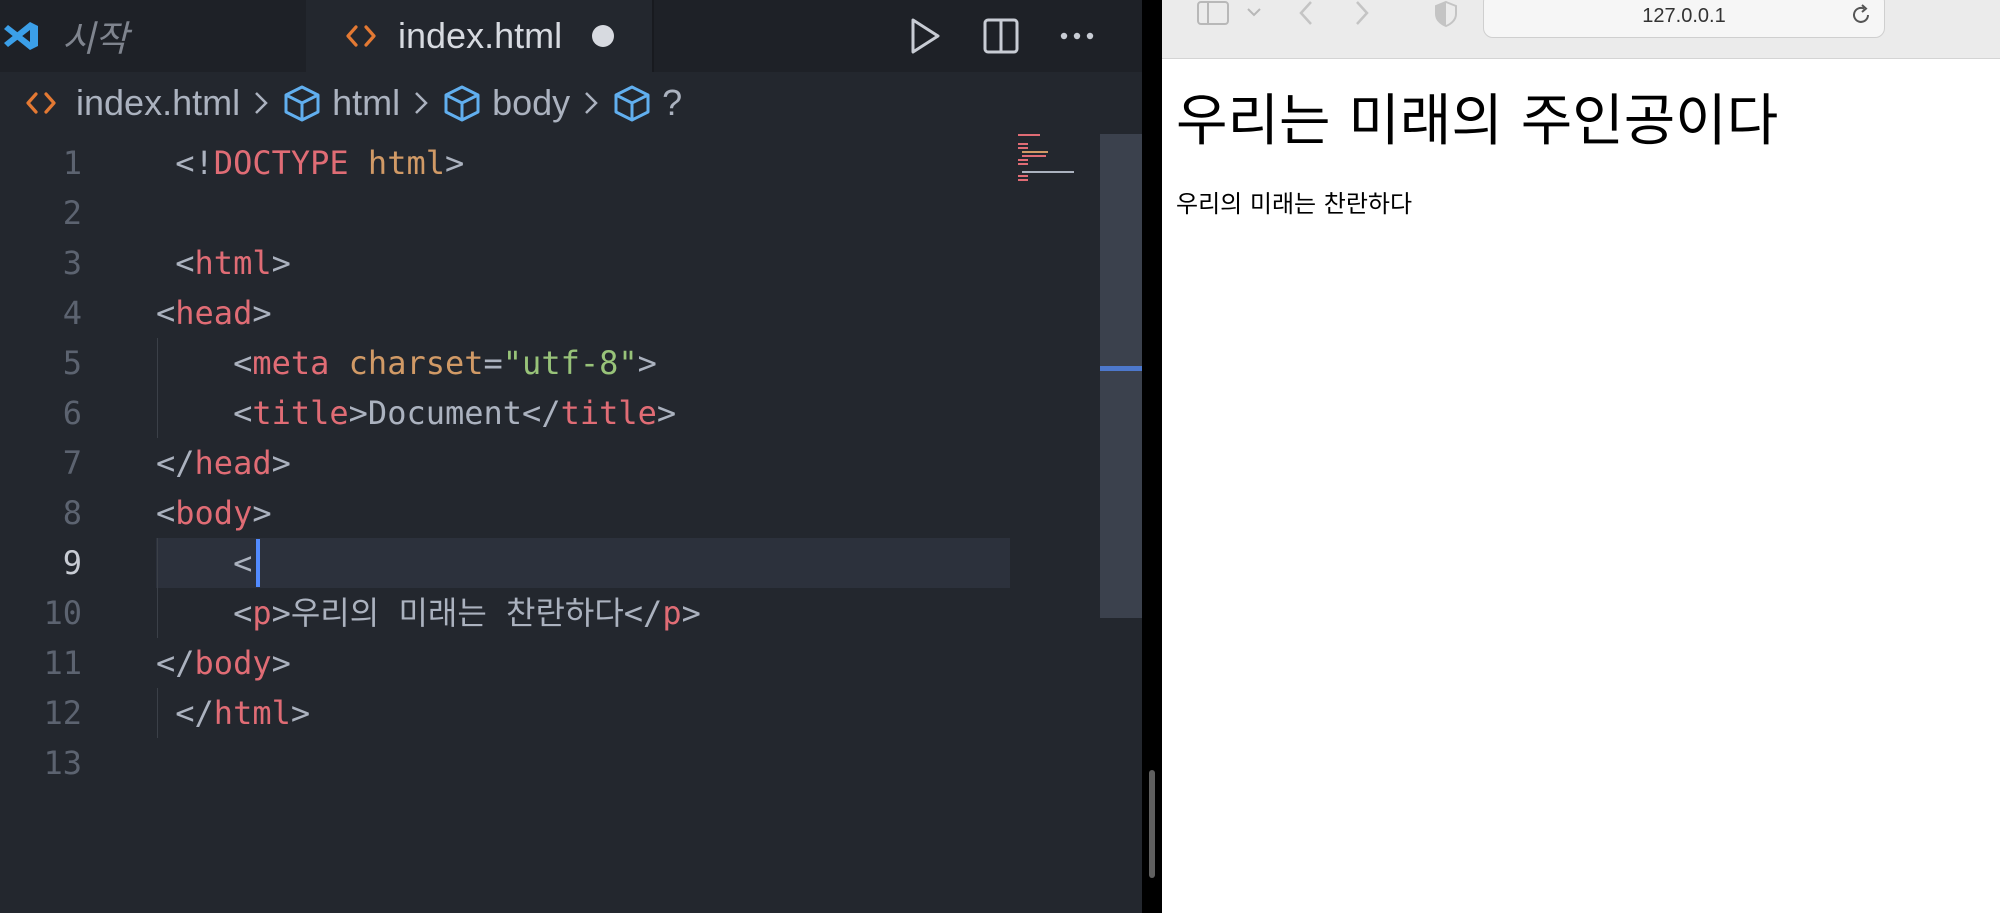  What do you see at coordinates (531, 103) in the screenshot?
I see `breadcrumb-item-body: body` at bounding box center [531, 103].